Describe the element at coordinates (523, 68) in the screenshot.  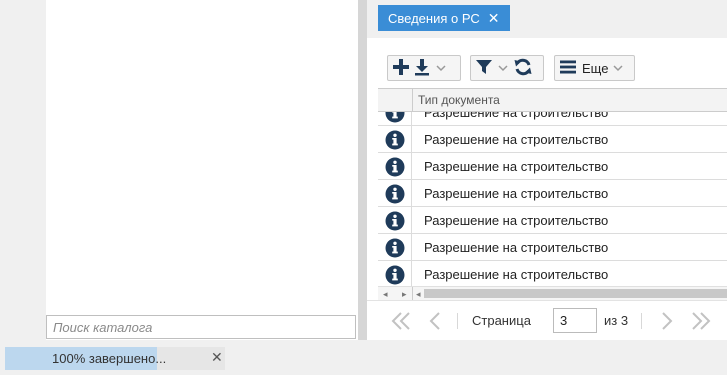
I see `refresh-icon` at that location.